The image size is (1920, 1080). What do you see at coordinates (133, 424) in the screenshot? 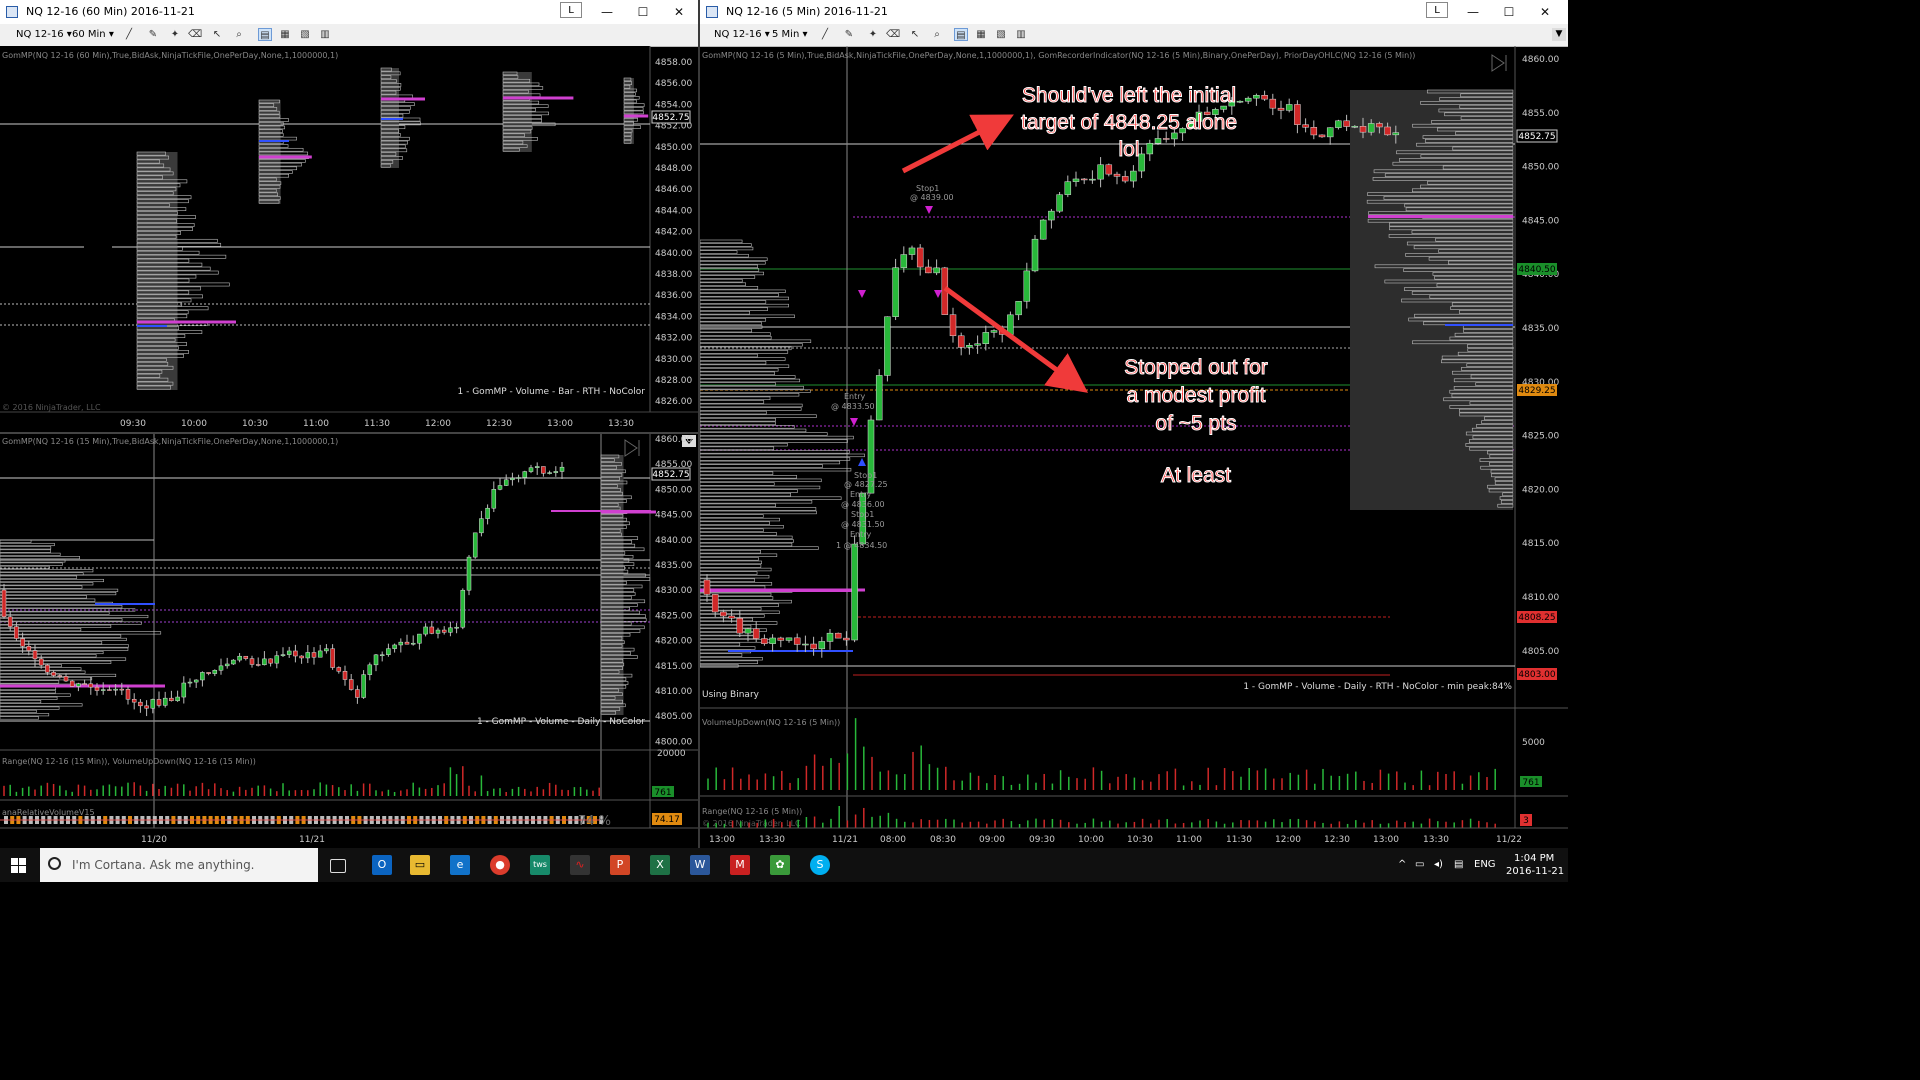
I see `time-label: 09:30` at bounding box center [133, 424].